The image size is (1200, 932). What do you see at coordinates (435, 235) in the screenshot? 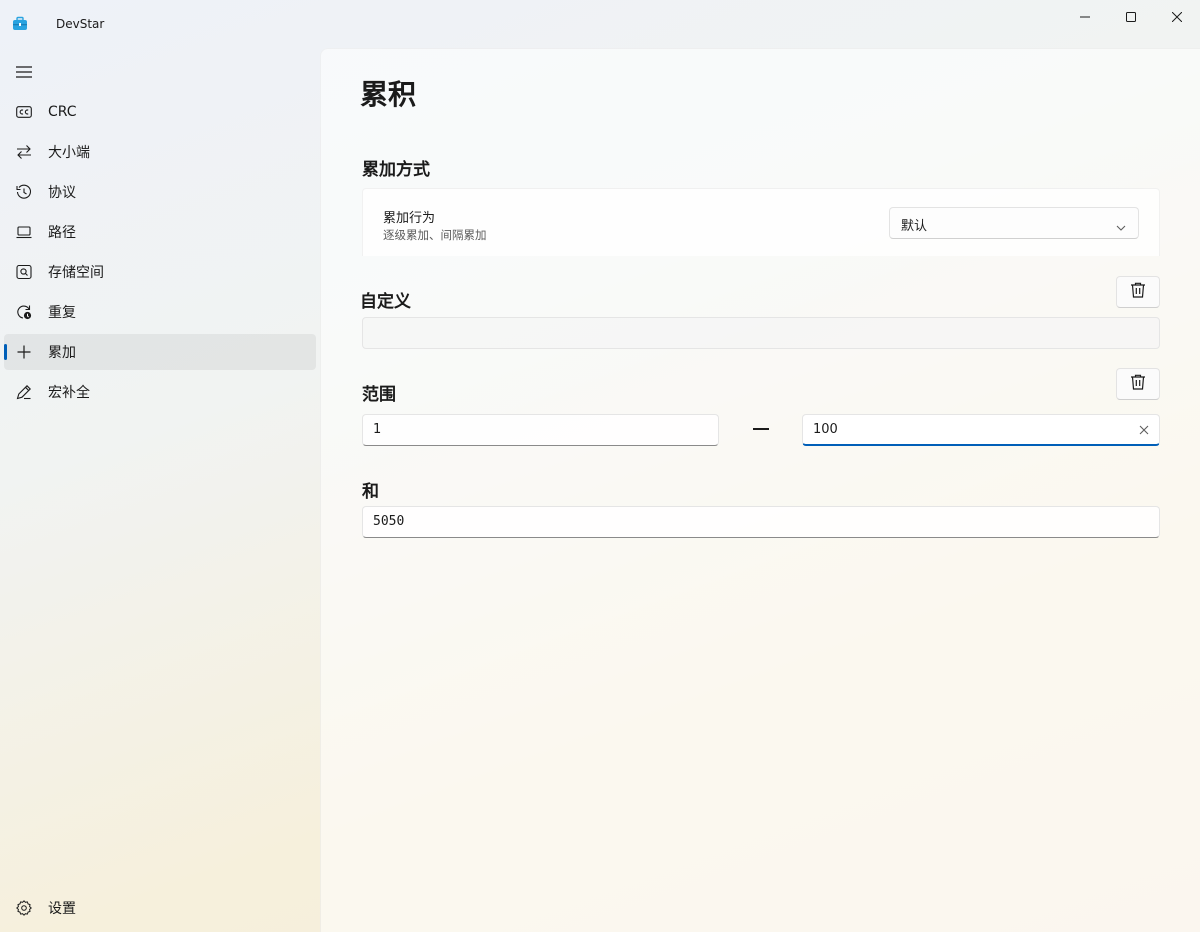
I see `behavior-description: 逐级累加、间隔累加` at bounding box center [435, 235].